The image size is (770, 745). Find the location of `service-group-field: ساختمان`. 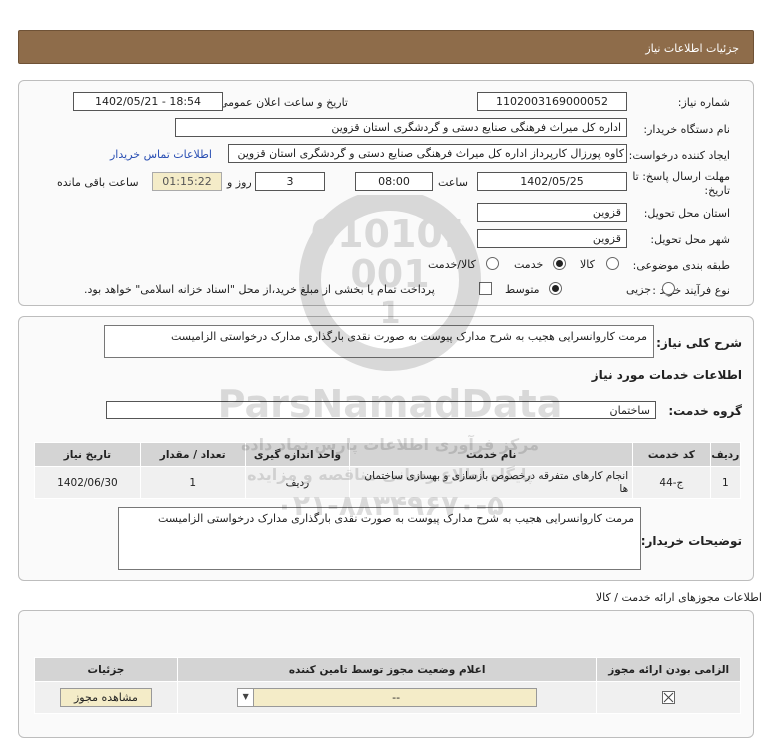

service-group-field: ساختمان is located at coordinates (381, 410).